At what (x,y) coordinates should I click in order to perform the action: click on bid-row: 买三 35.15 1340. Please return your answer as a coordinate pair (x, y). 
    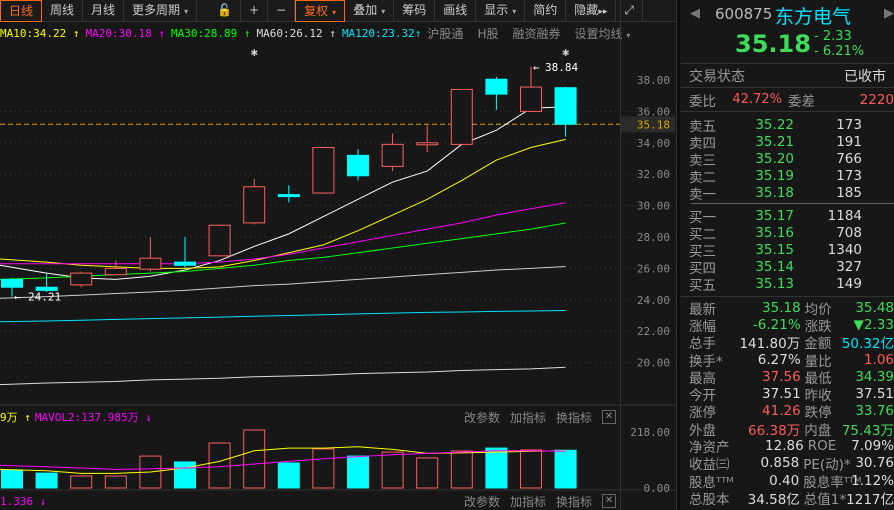
    Looking at the image, I should click on (787, 250).